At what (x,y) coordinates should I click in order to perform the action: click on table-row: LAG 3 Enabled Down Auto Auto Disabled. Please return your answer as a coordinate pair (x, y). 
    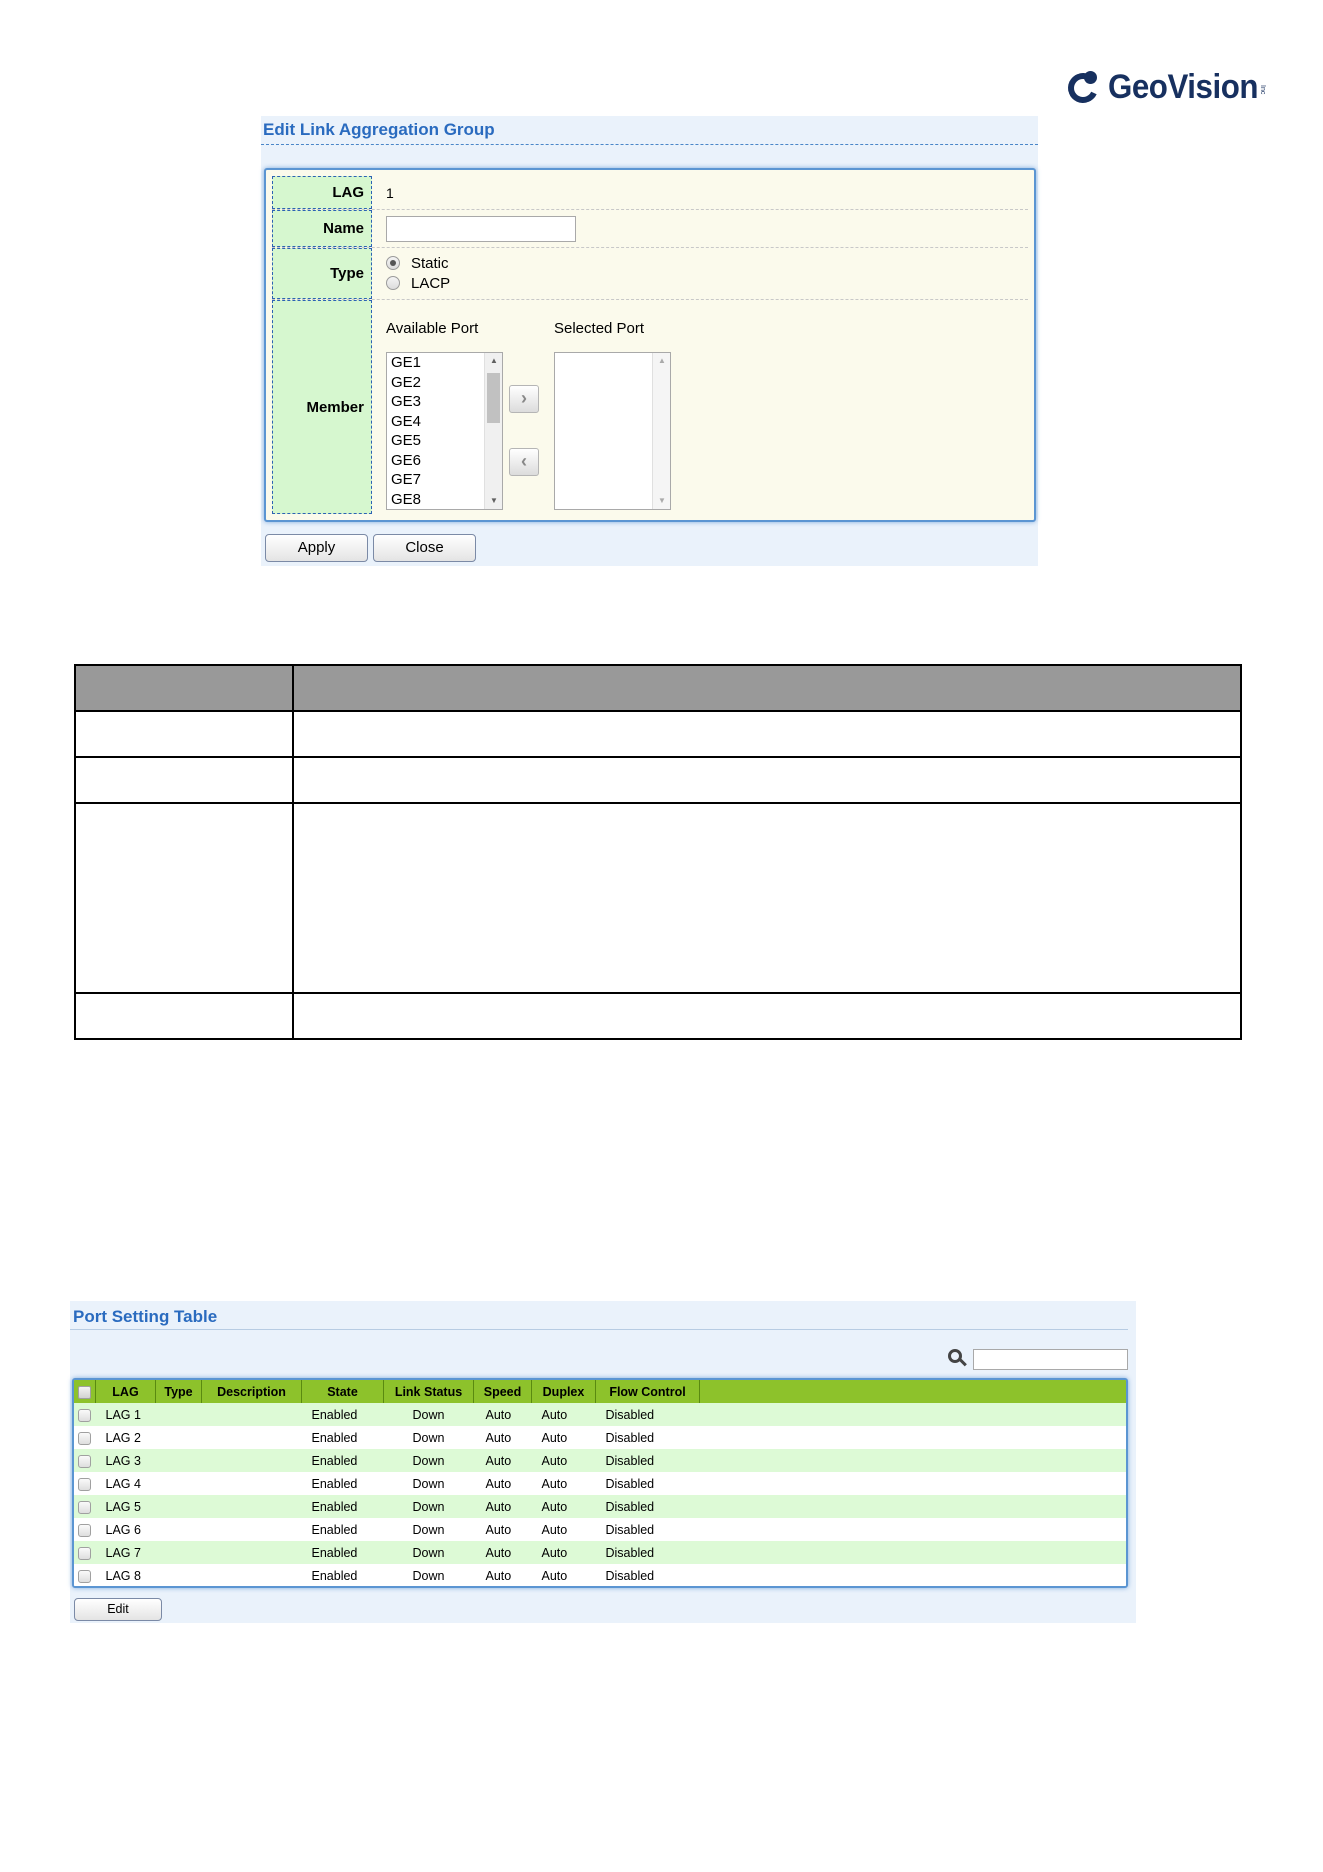
    Looking at the image, I should click on (600, 1460).